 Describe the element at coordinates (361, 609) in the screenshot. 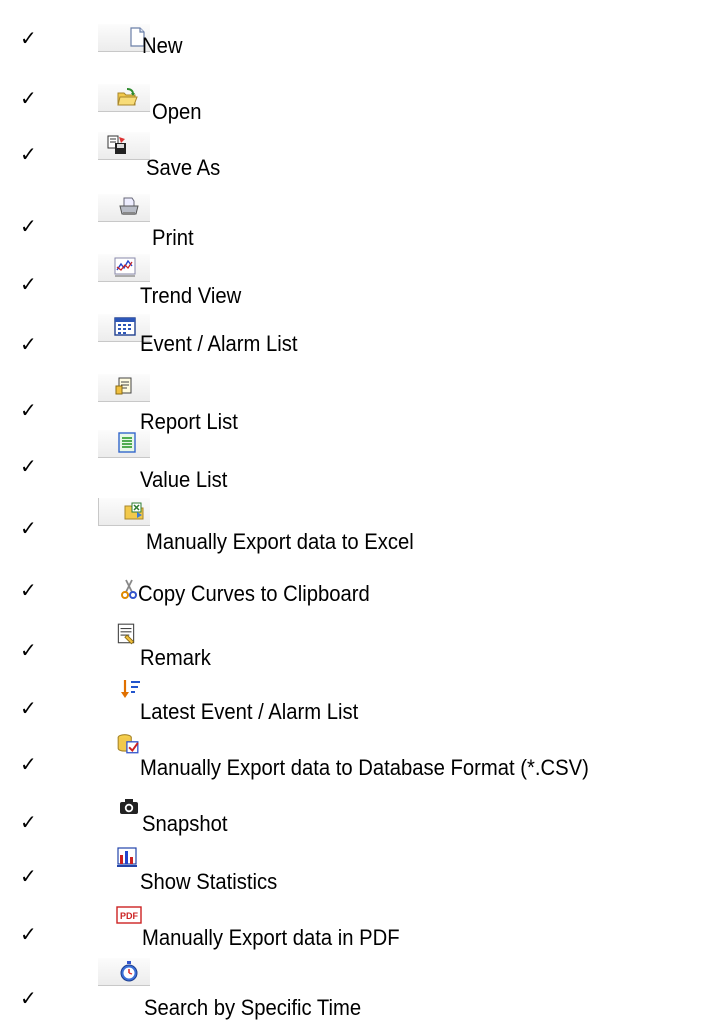

I see `list-item: ✓ Copy Curves to Clipboard` at that location.